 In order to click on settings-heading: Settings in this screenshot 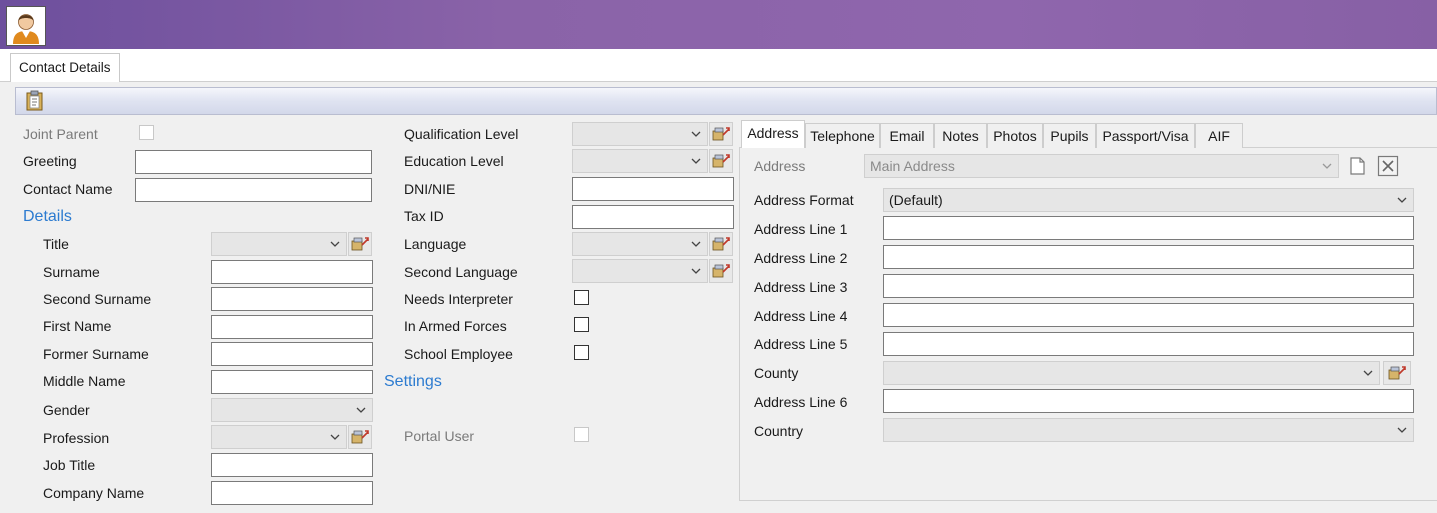, I will do `click(413, 381)`.